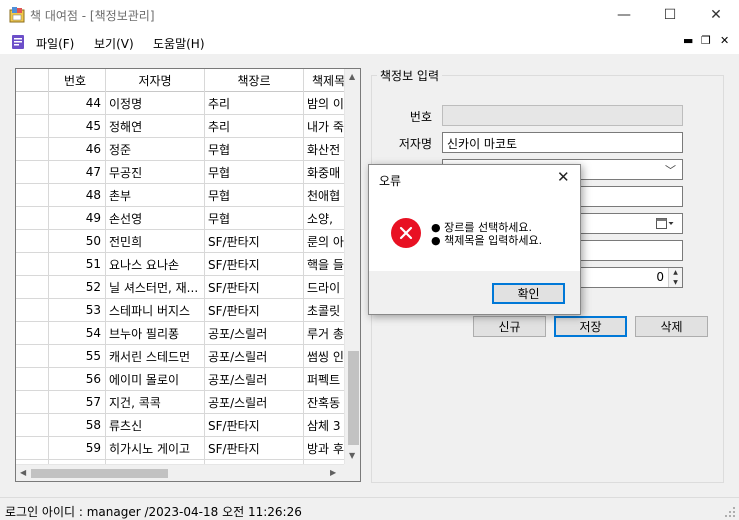 The image size is (739, 520). I want to click on table-row: 51 요나스 요나손 SF/판타지 핵을 들, so click(183, 264).